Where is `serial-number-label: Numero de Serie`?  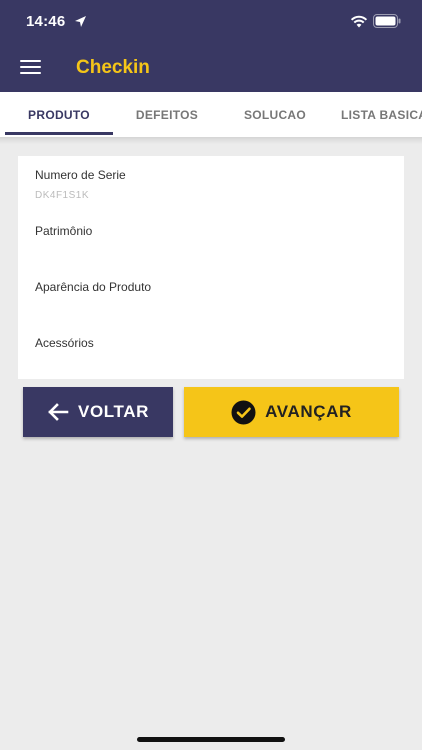
serial-number-label: Numero de Serie is located at coordinates (80, 175).